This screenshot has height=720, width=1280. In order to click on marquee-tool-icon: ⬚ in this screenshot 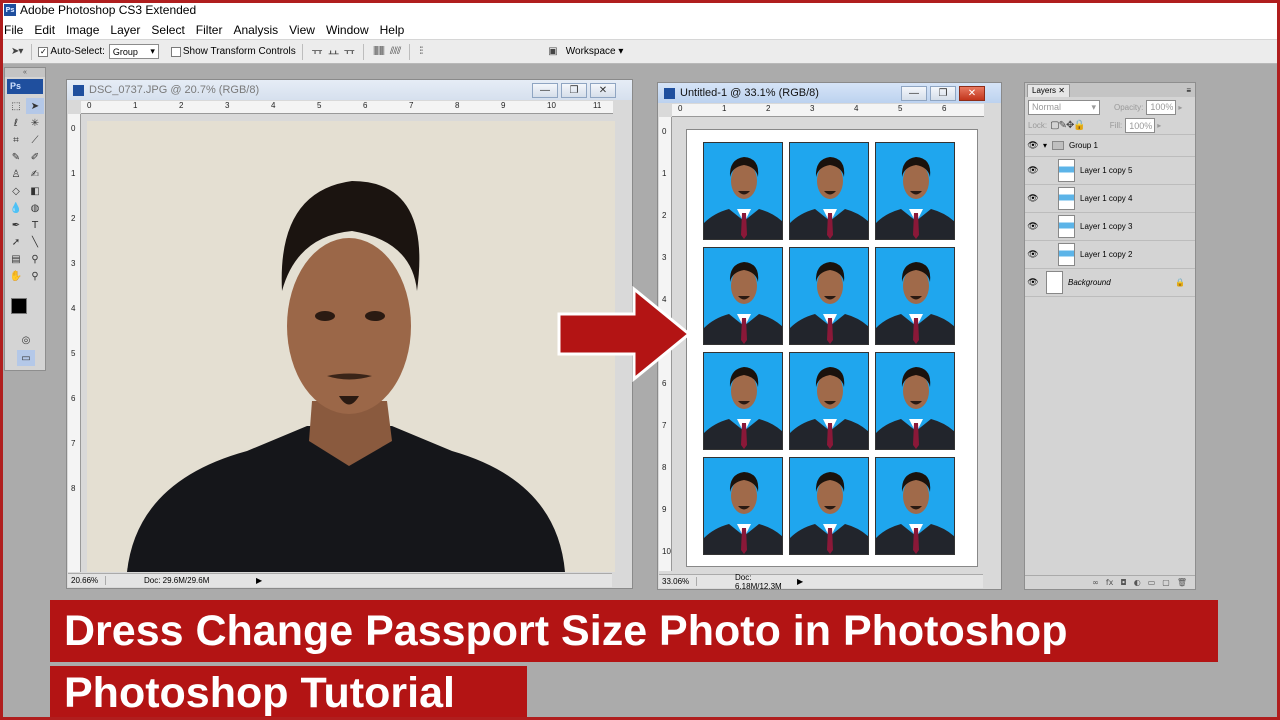, I will do `click(16, 106)`.